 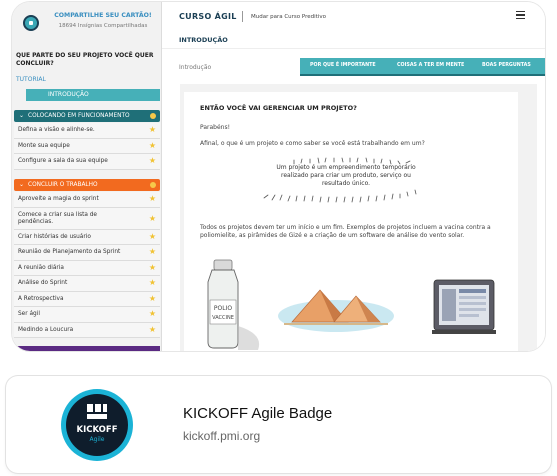 I want to click on section-getting-started: ⌄ COLOCANDO EM FUNCIONAMENTO, so click(x=87, y=116).